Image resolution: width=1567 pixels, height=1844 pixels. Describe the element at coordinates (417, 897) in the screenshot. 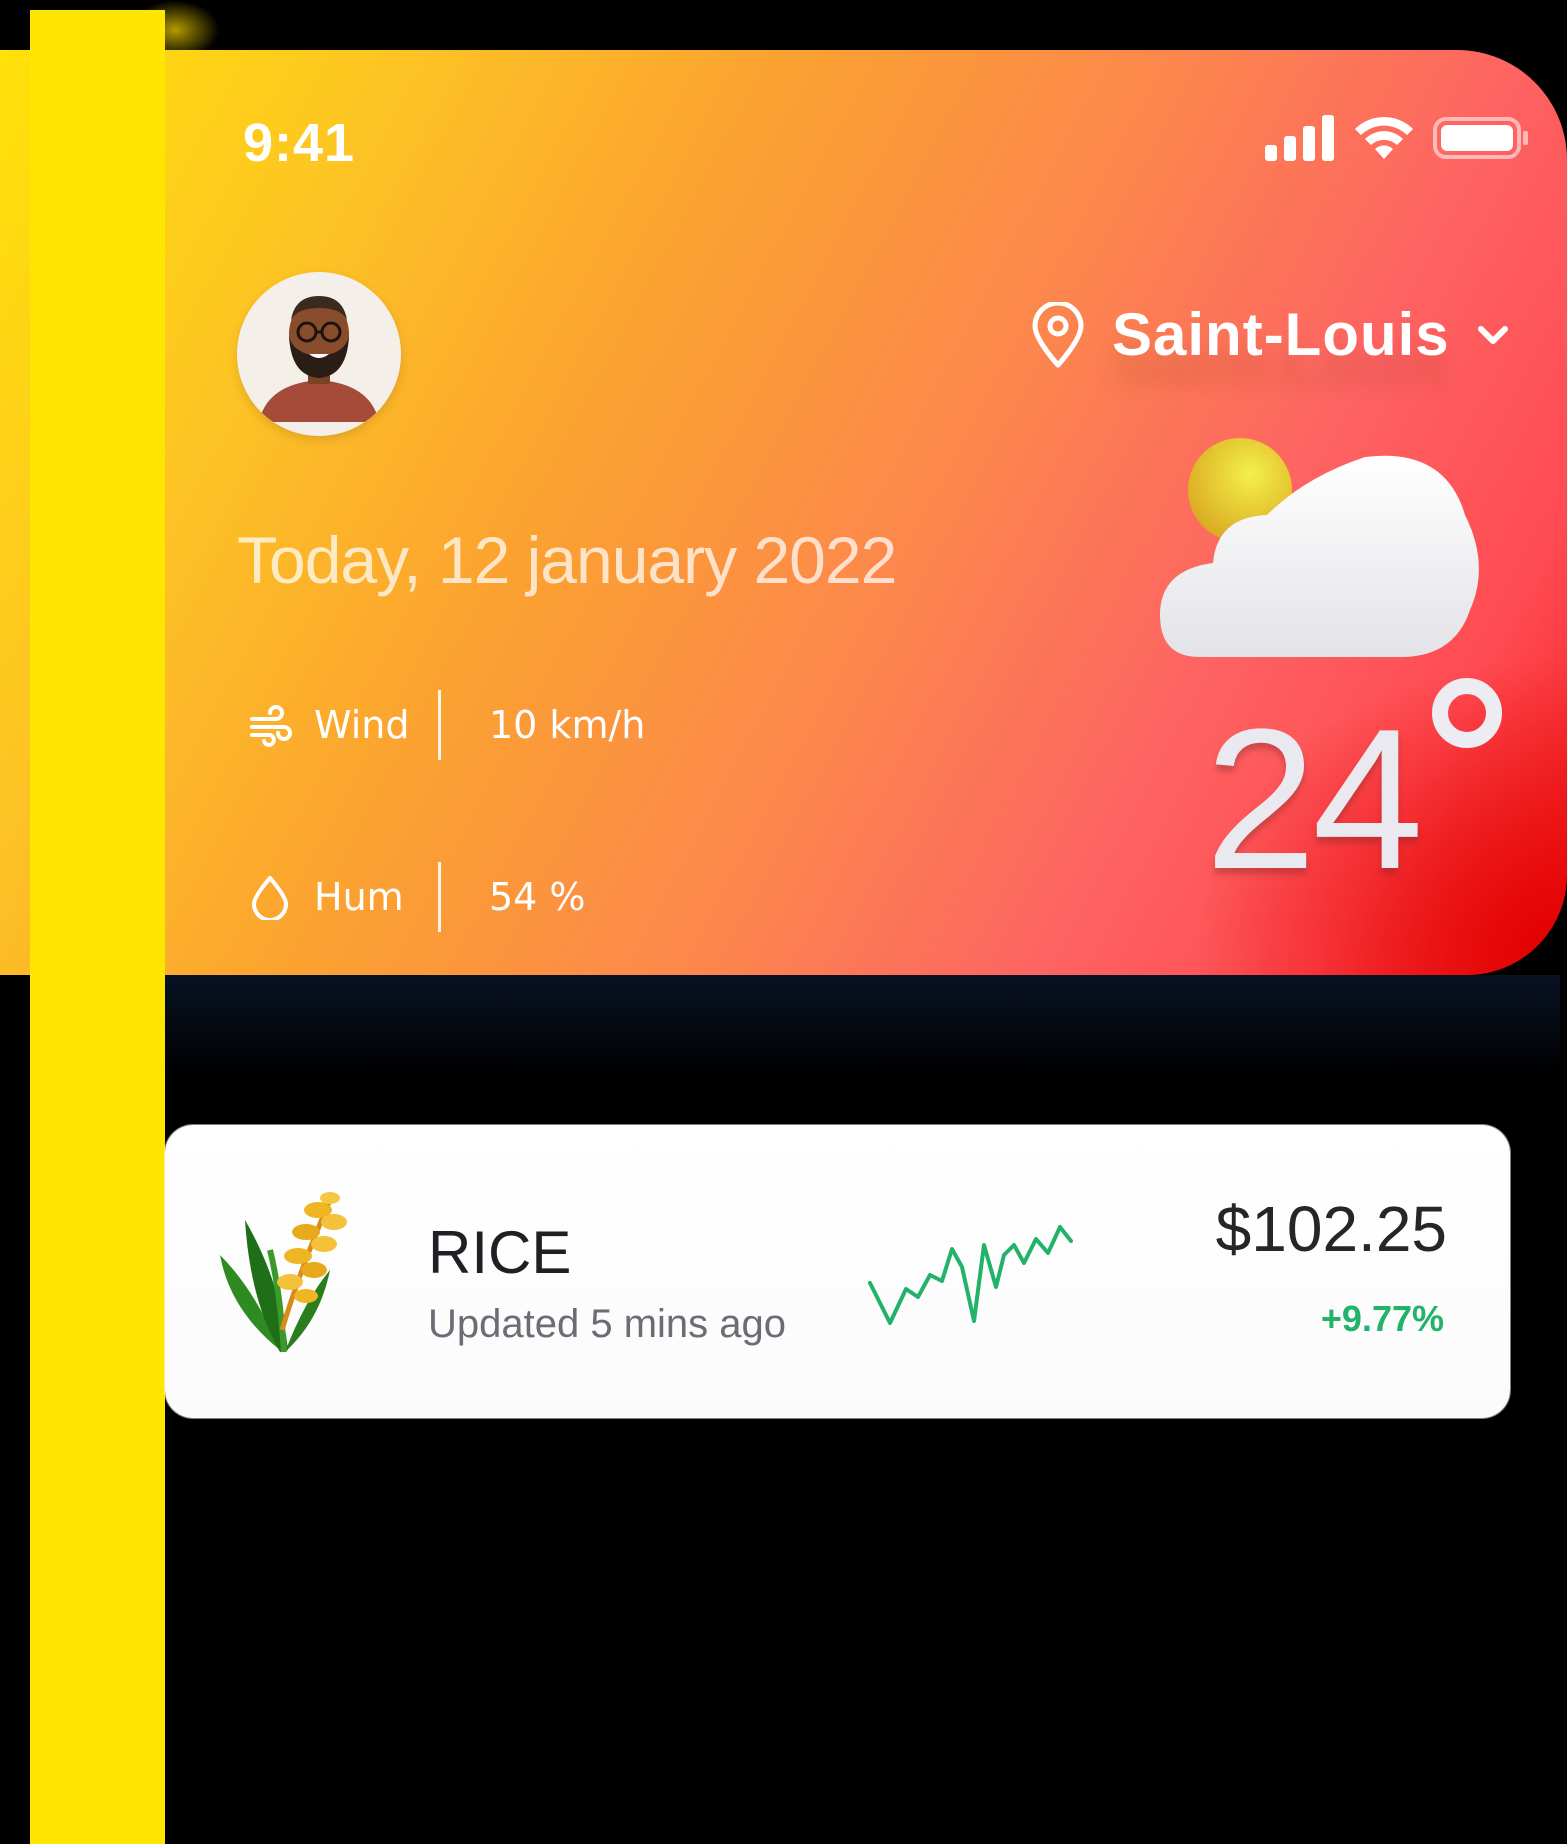

I see `humidity-stat: Hum 54 %` at that location.